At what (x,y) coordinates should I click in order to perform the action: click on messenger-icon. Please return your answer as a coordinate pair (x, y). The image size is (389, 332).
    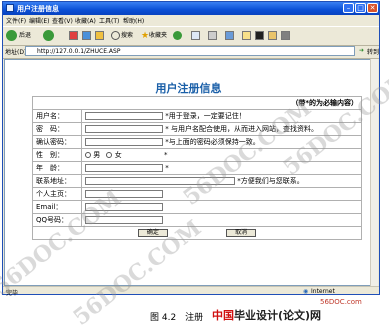
    Looking at the image, I should click on (272, 35).